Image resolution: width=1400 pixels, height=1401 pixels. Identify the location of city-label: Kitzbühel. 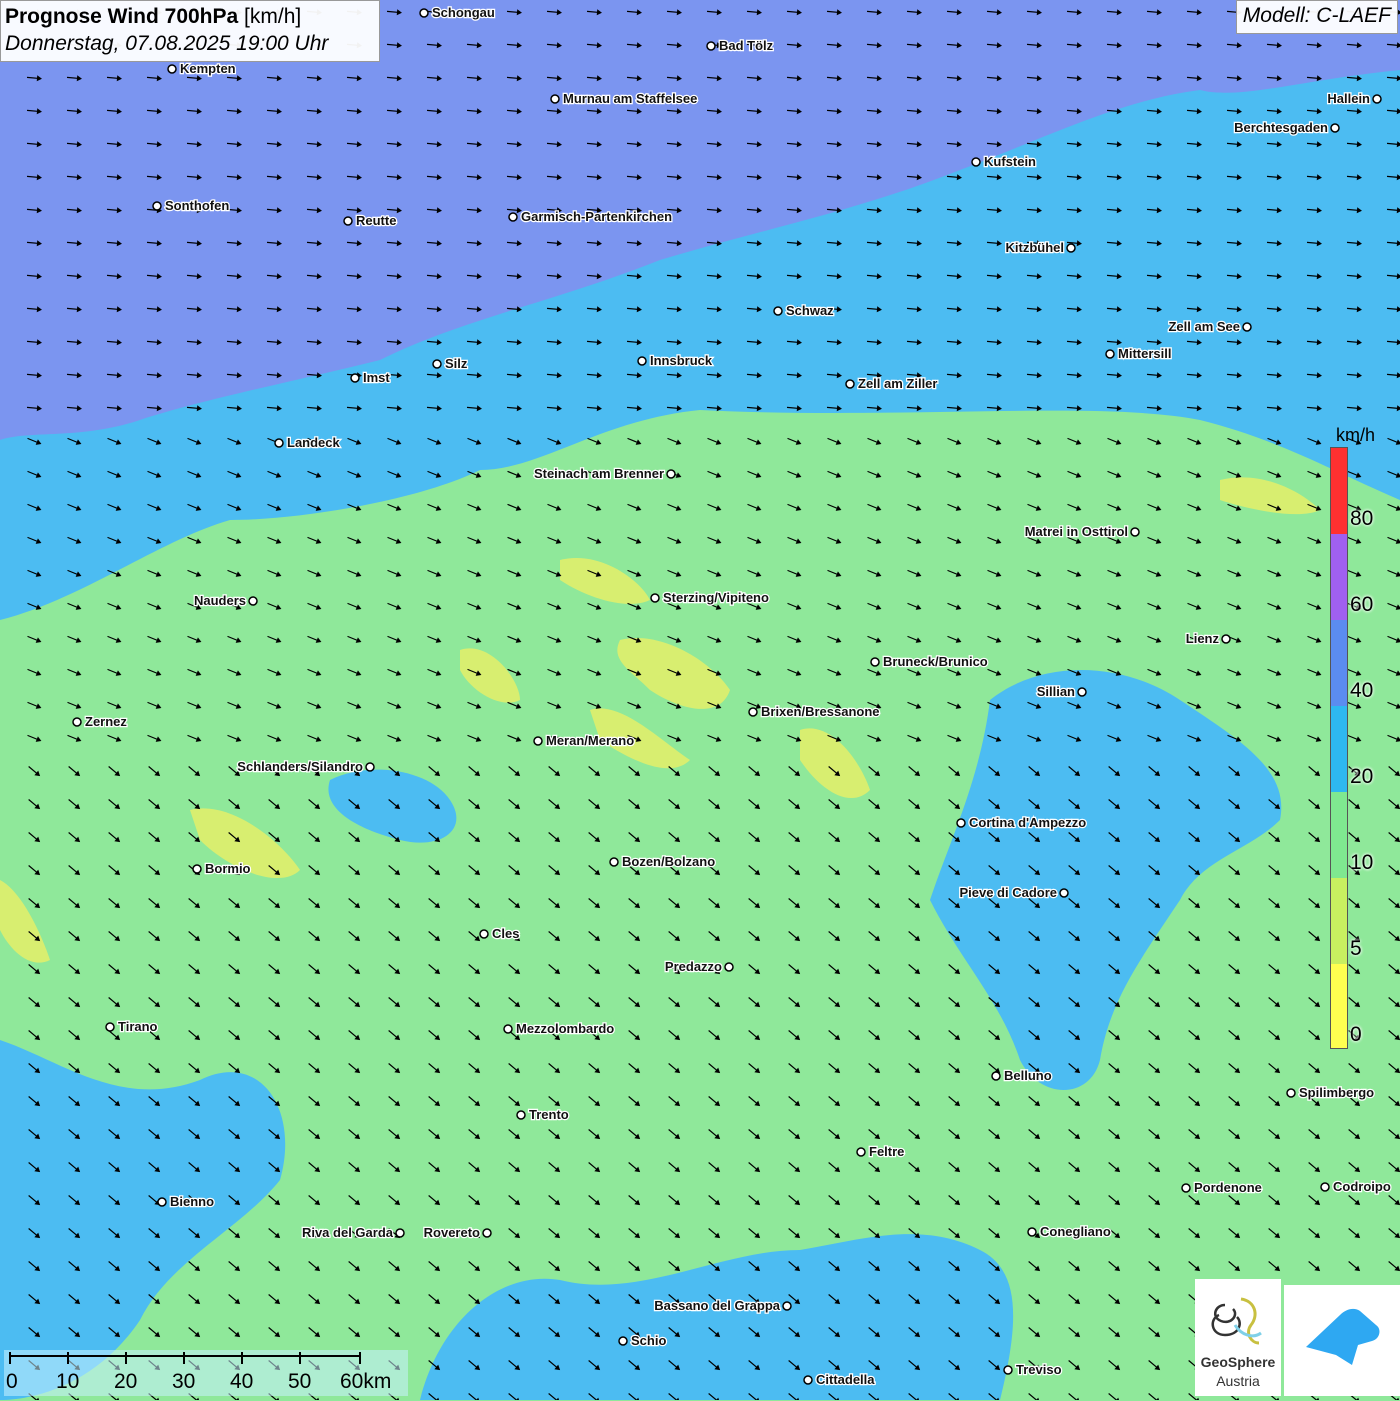
(1035, 247).